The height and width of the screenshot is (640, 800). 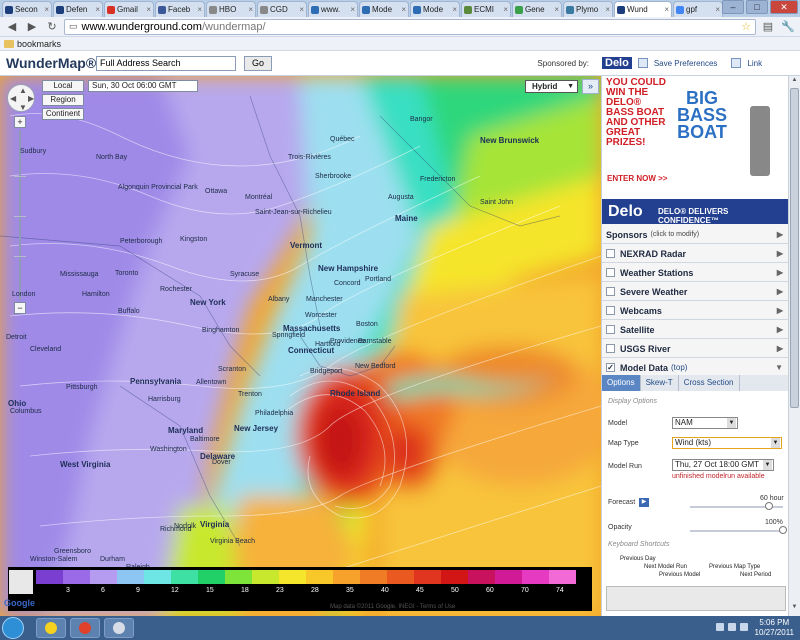 What do you see at coordinates (20, 215) in the screenshot?
I see `zoom-slider-track` at bounding box center [20, 215].